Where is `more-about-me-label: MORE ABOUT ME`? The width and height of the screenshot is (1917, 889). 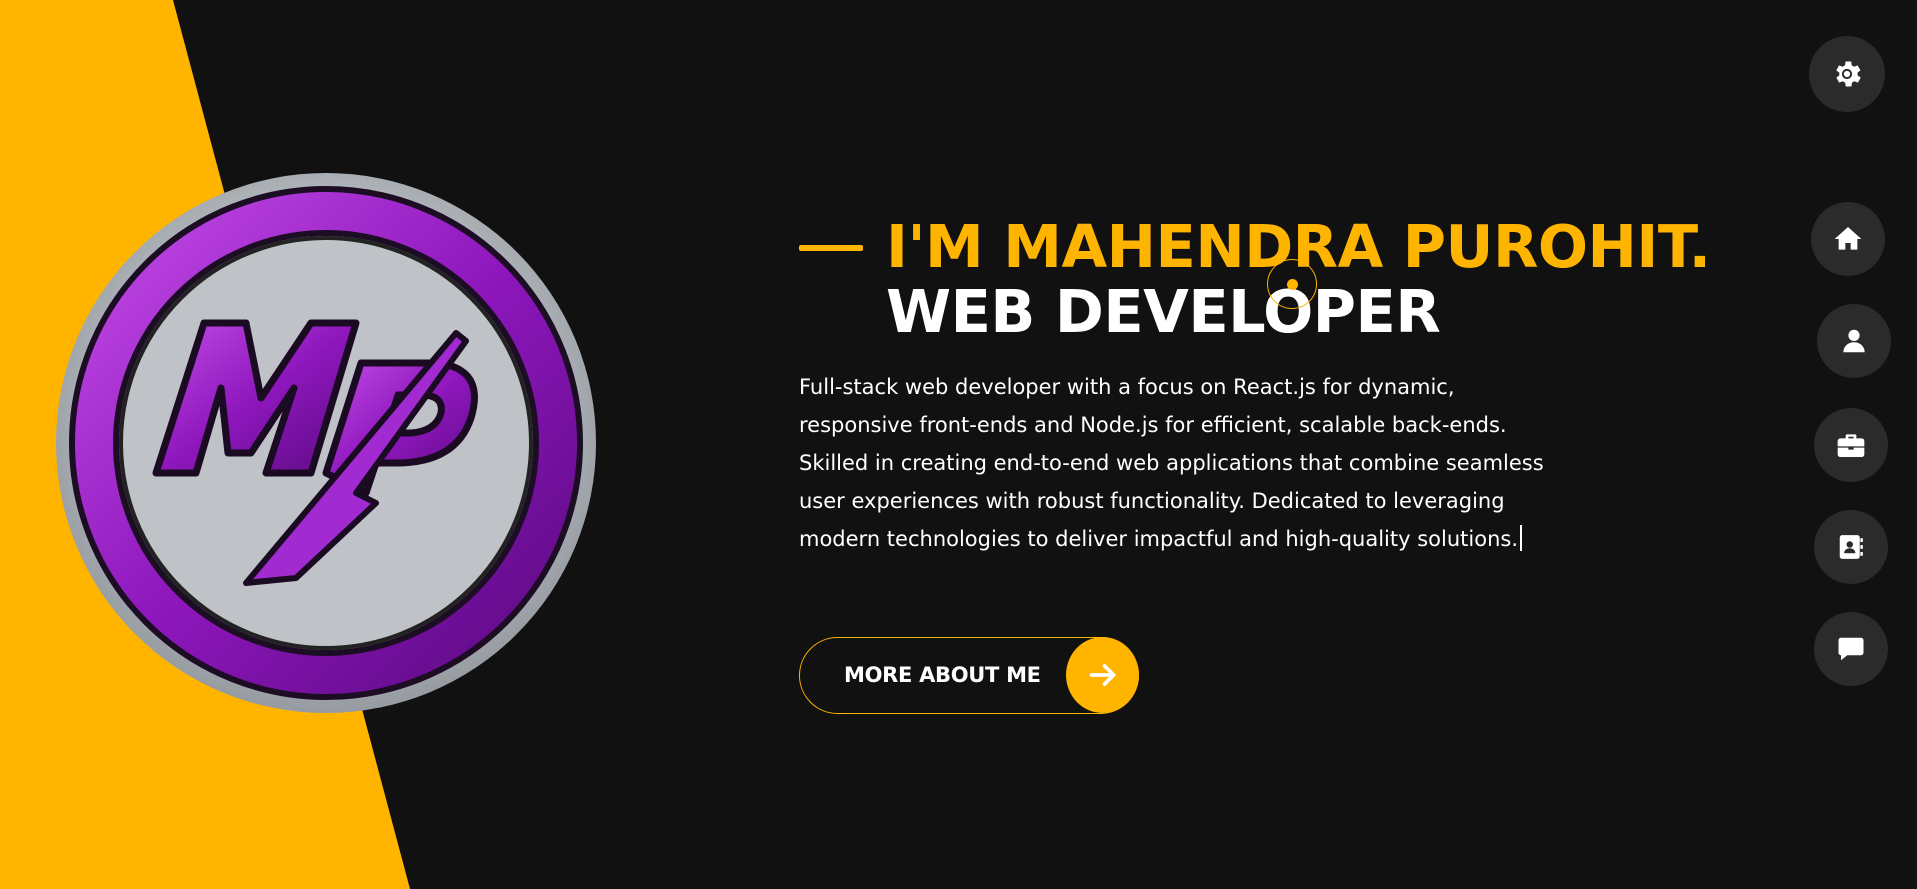
more-about-me-label: MORE ABOUT ME is located at coordinates (942, 675).